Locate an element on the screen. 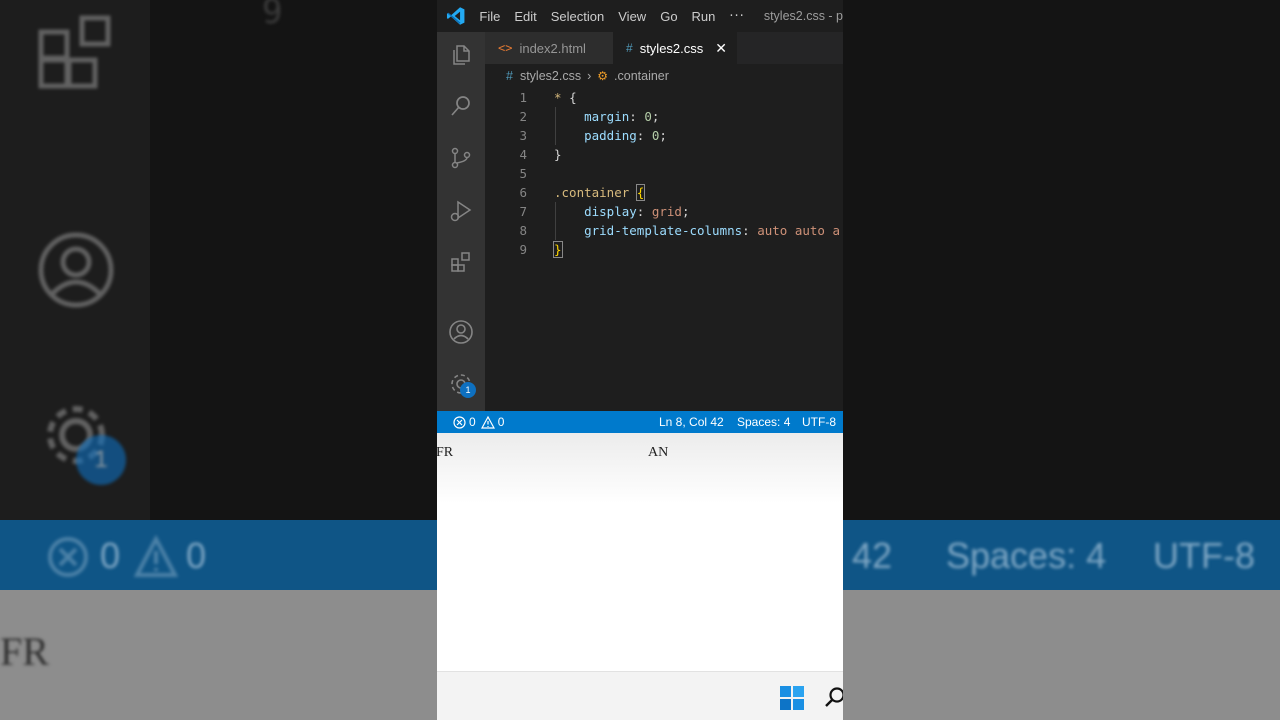 This screenshot has width=1280, height=720. line-source: margin: 0; is located at coordinates (606, 116).